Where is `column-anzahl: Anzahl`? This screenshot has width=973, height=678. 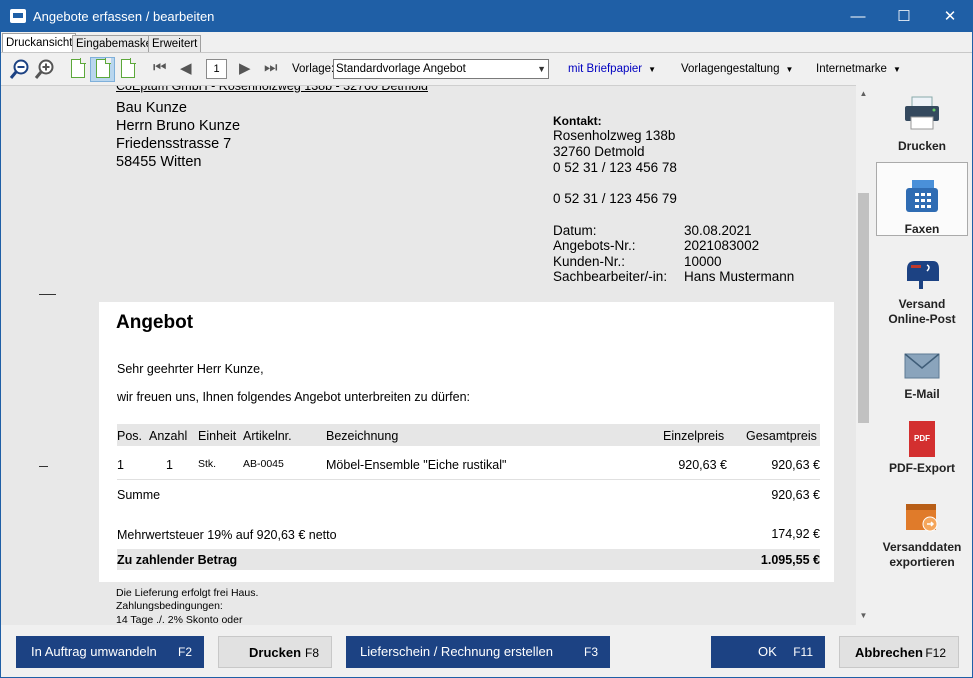
column-anzahl: Anzahl is located at coordinates (168, 436).